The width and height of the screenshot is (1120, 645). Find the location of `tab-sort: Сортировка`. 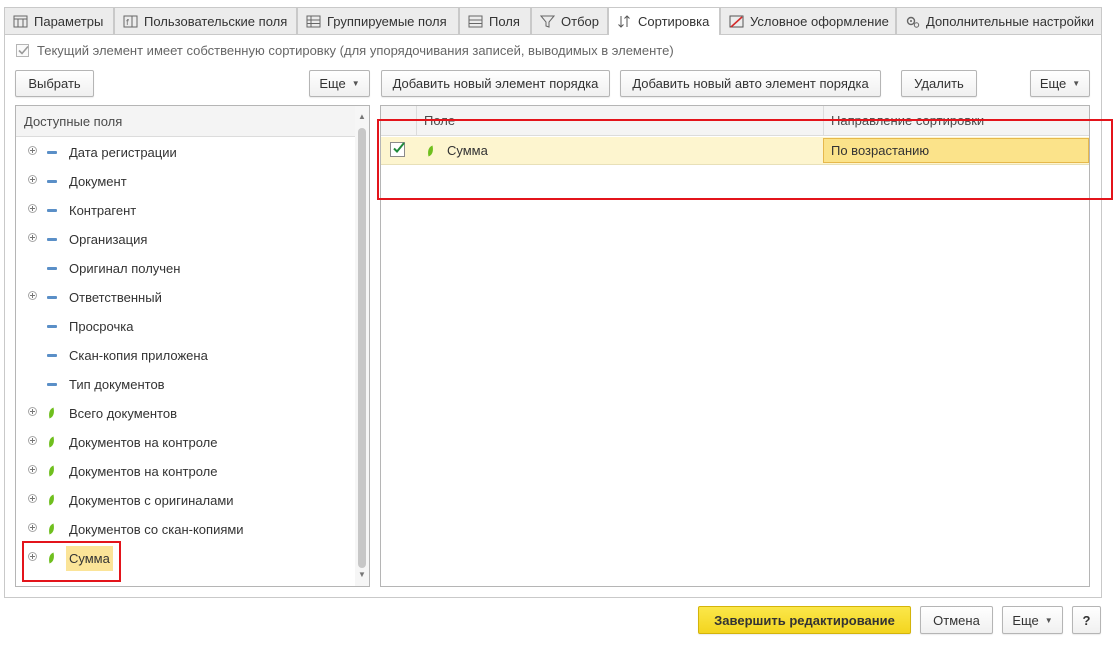

tab-sort: Сортировка is located at coordinates (664, 21).